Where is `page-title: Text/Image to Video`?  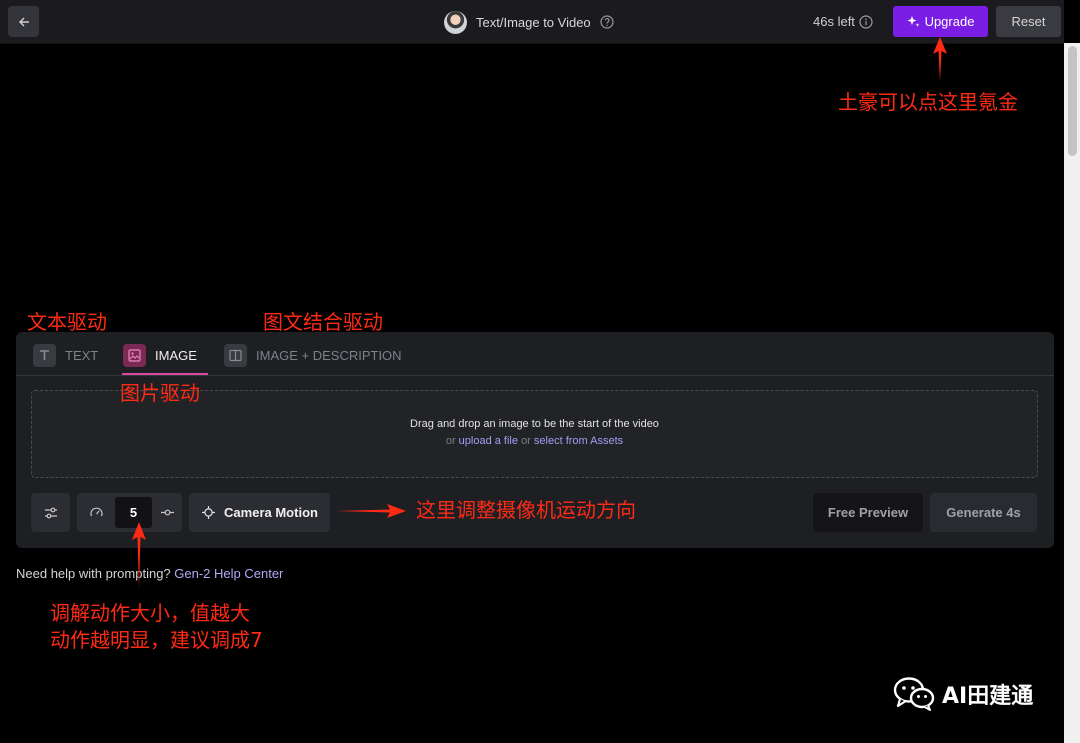 page-title: Text/Image to Video is located at coordinates (533, 22).